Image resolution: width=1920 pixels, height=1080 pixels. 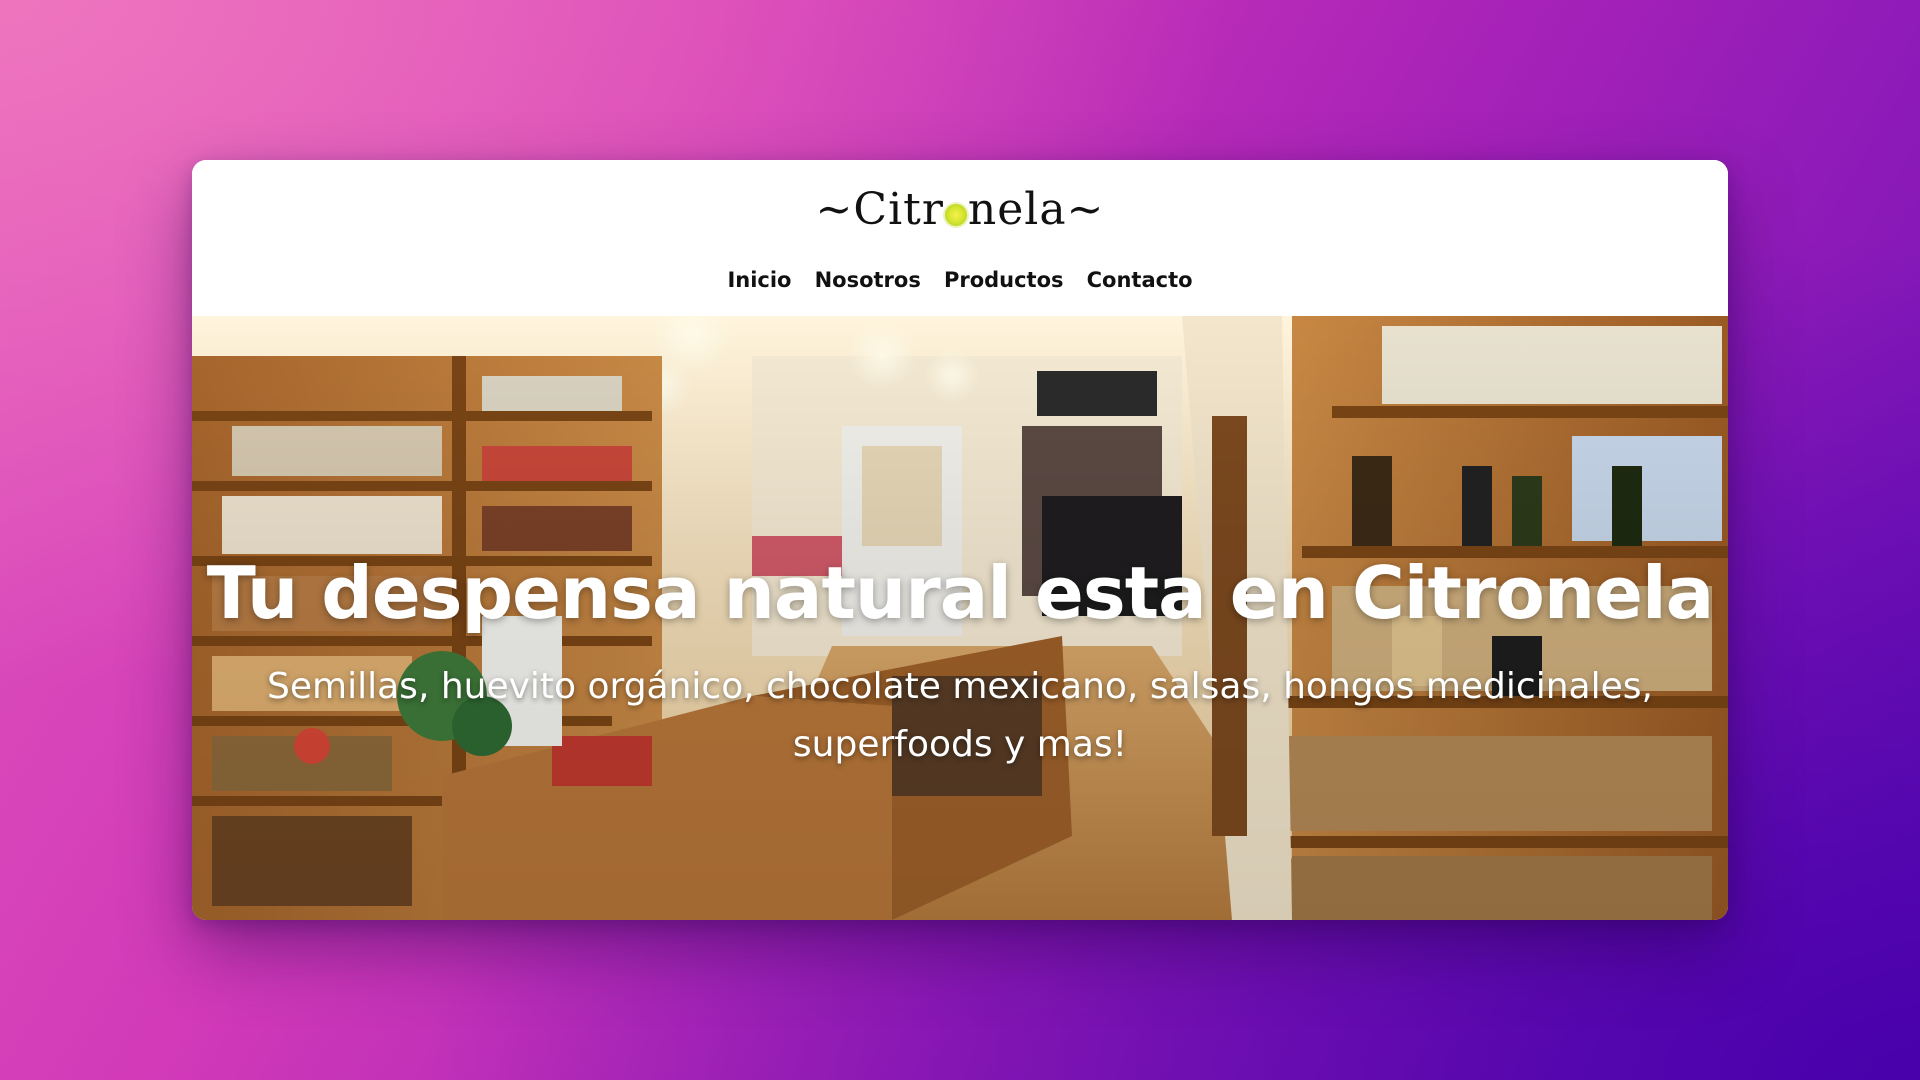 I want to click on site-logo: ~Citr nela~, so click(x=960, y=210).